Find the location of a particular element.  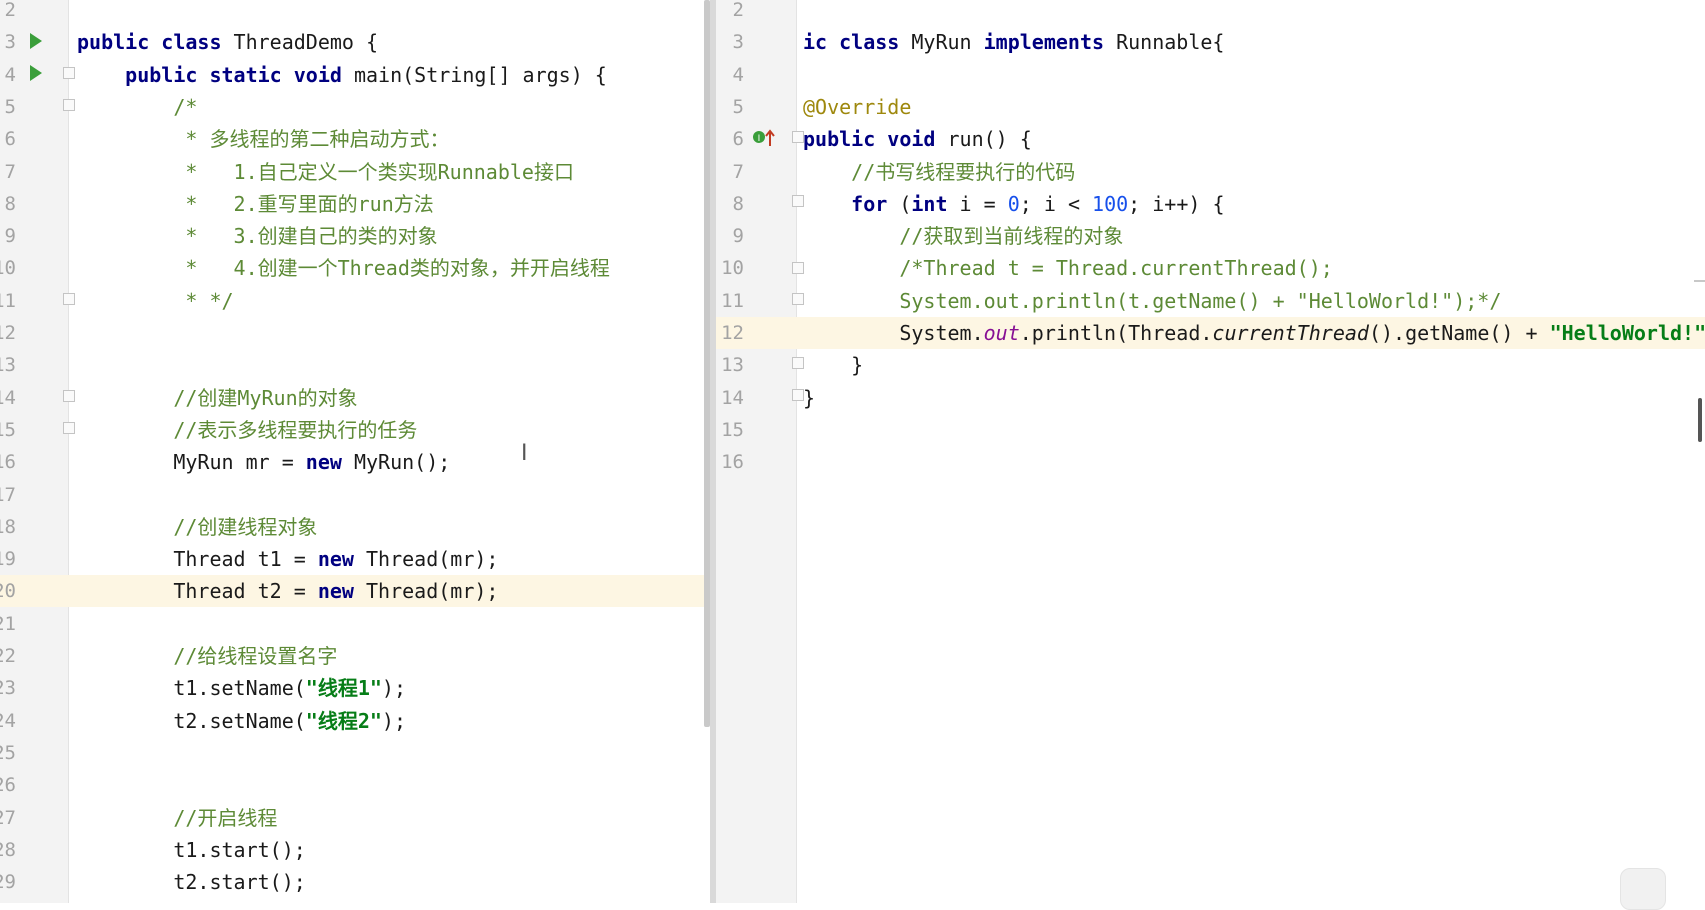

code-text: //书写线程要执行的代码 is located at coordinates (939, 172).